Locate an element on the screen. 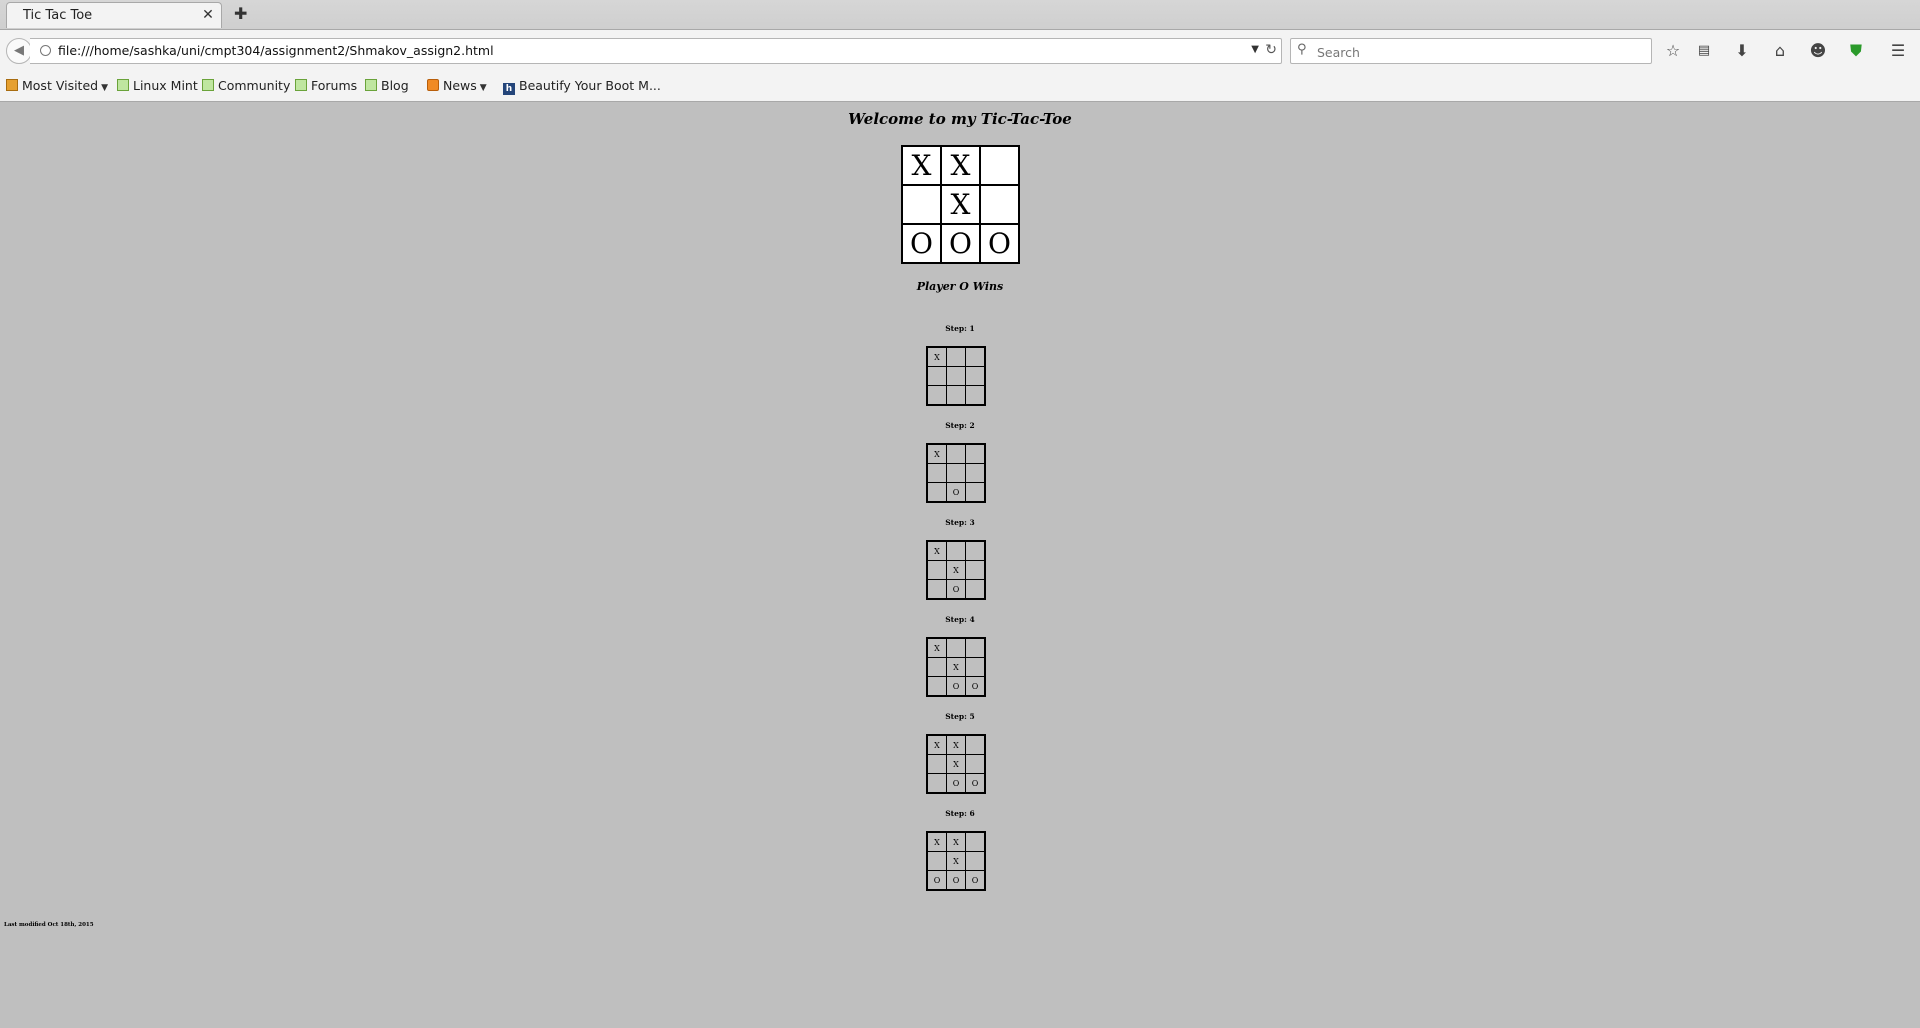  bookmark-label: Community is located at coordinates (254, 85).